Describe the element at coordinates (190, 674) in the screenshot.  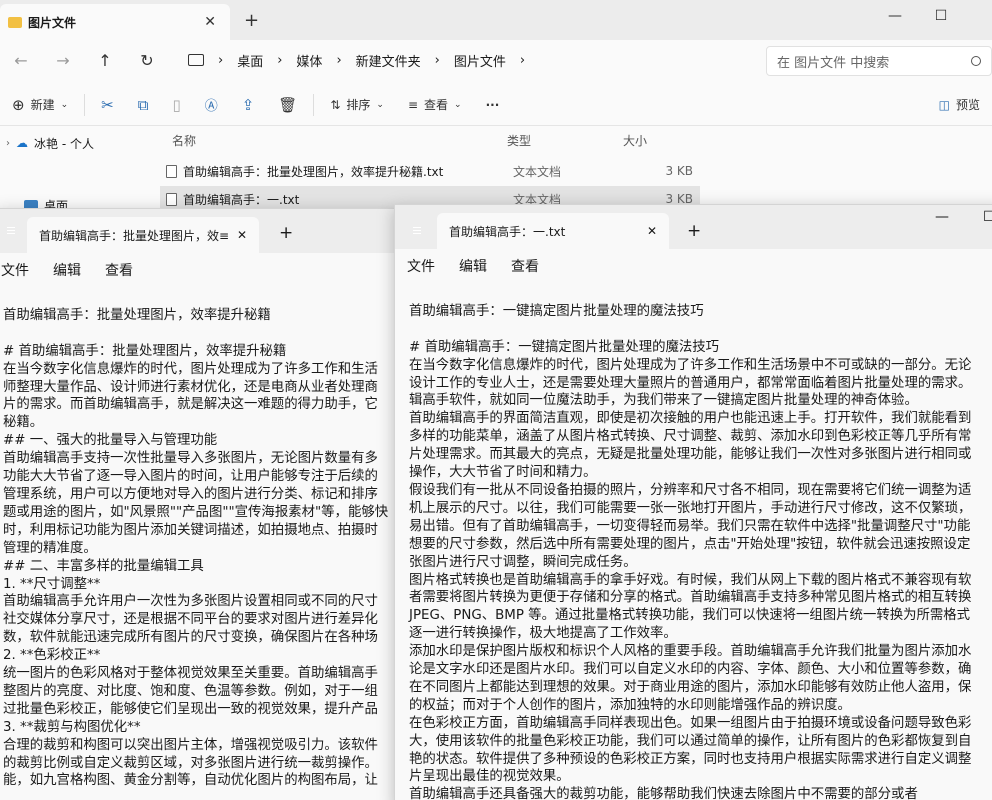
I see `text-line: 统一图片的色彩风格对于整体视觉效果至关重要。首助编辑高手` at that location.